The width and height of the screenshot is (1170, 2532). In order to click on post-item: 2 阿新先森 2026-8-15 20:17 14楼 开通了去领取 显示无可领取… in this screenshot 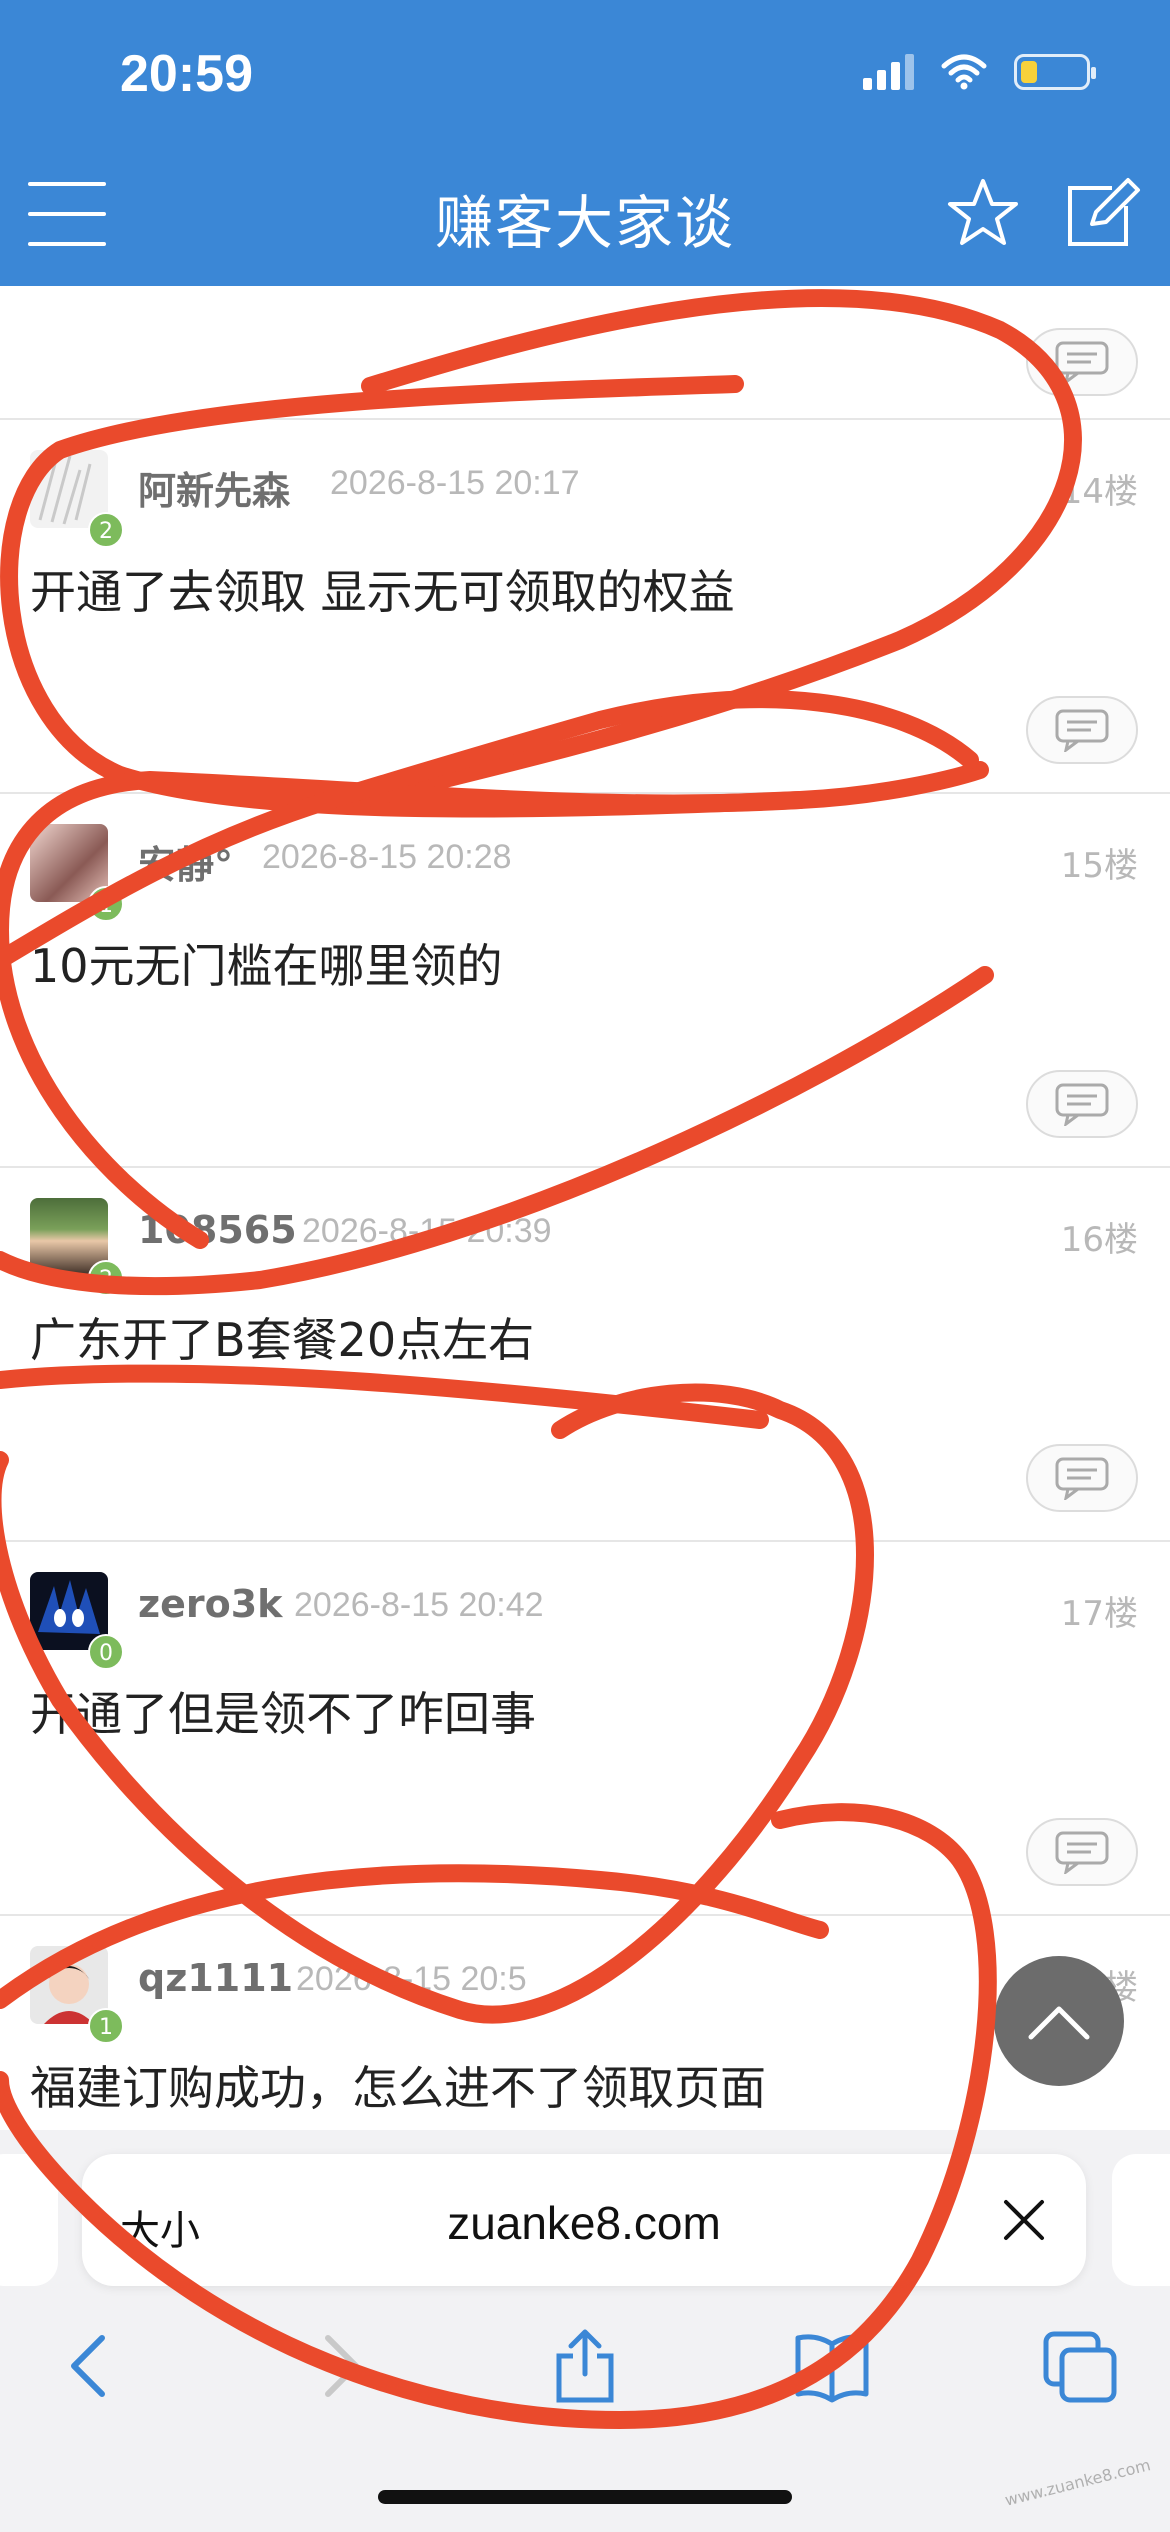, I will do `click(585, 607)`.